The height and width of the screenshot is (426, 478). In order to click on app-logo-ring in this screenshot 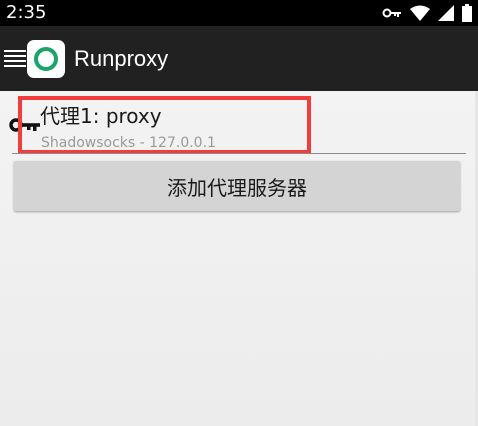, I will do `click(46, 59)`.